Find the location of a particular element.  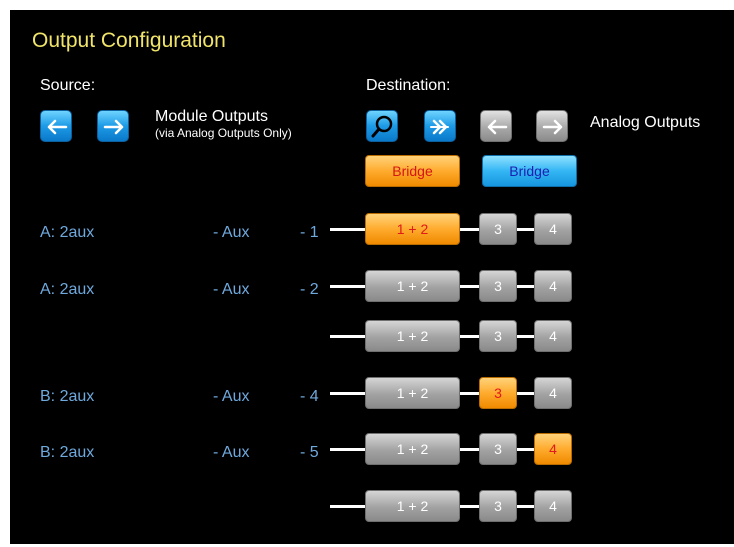

row-number-label: - 4 is located at coordinates (309, 396).